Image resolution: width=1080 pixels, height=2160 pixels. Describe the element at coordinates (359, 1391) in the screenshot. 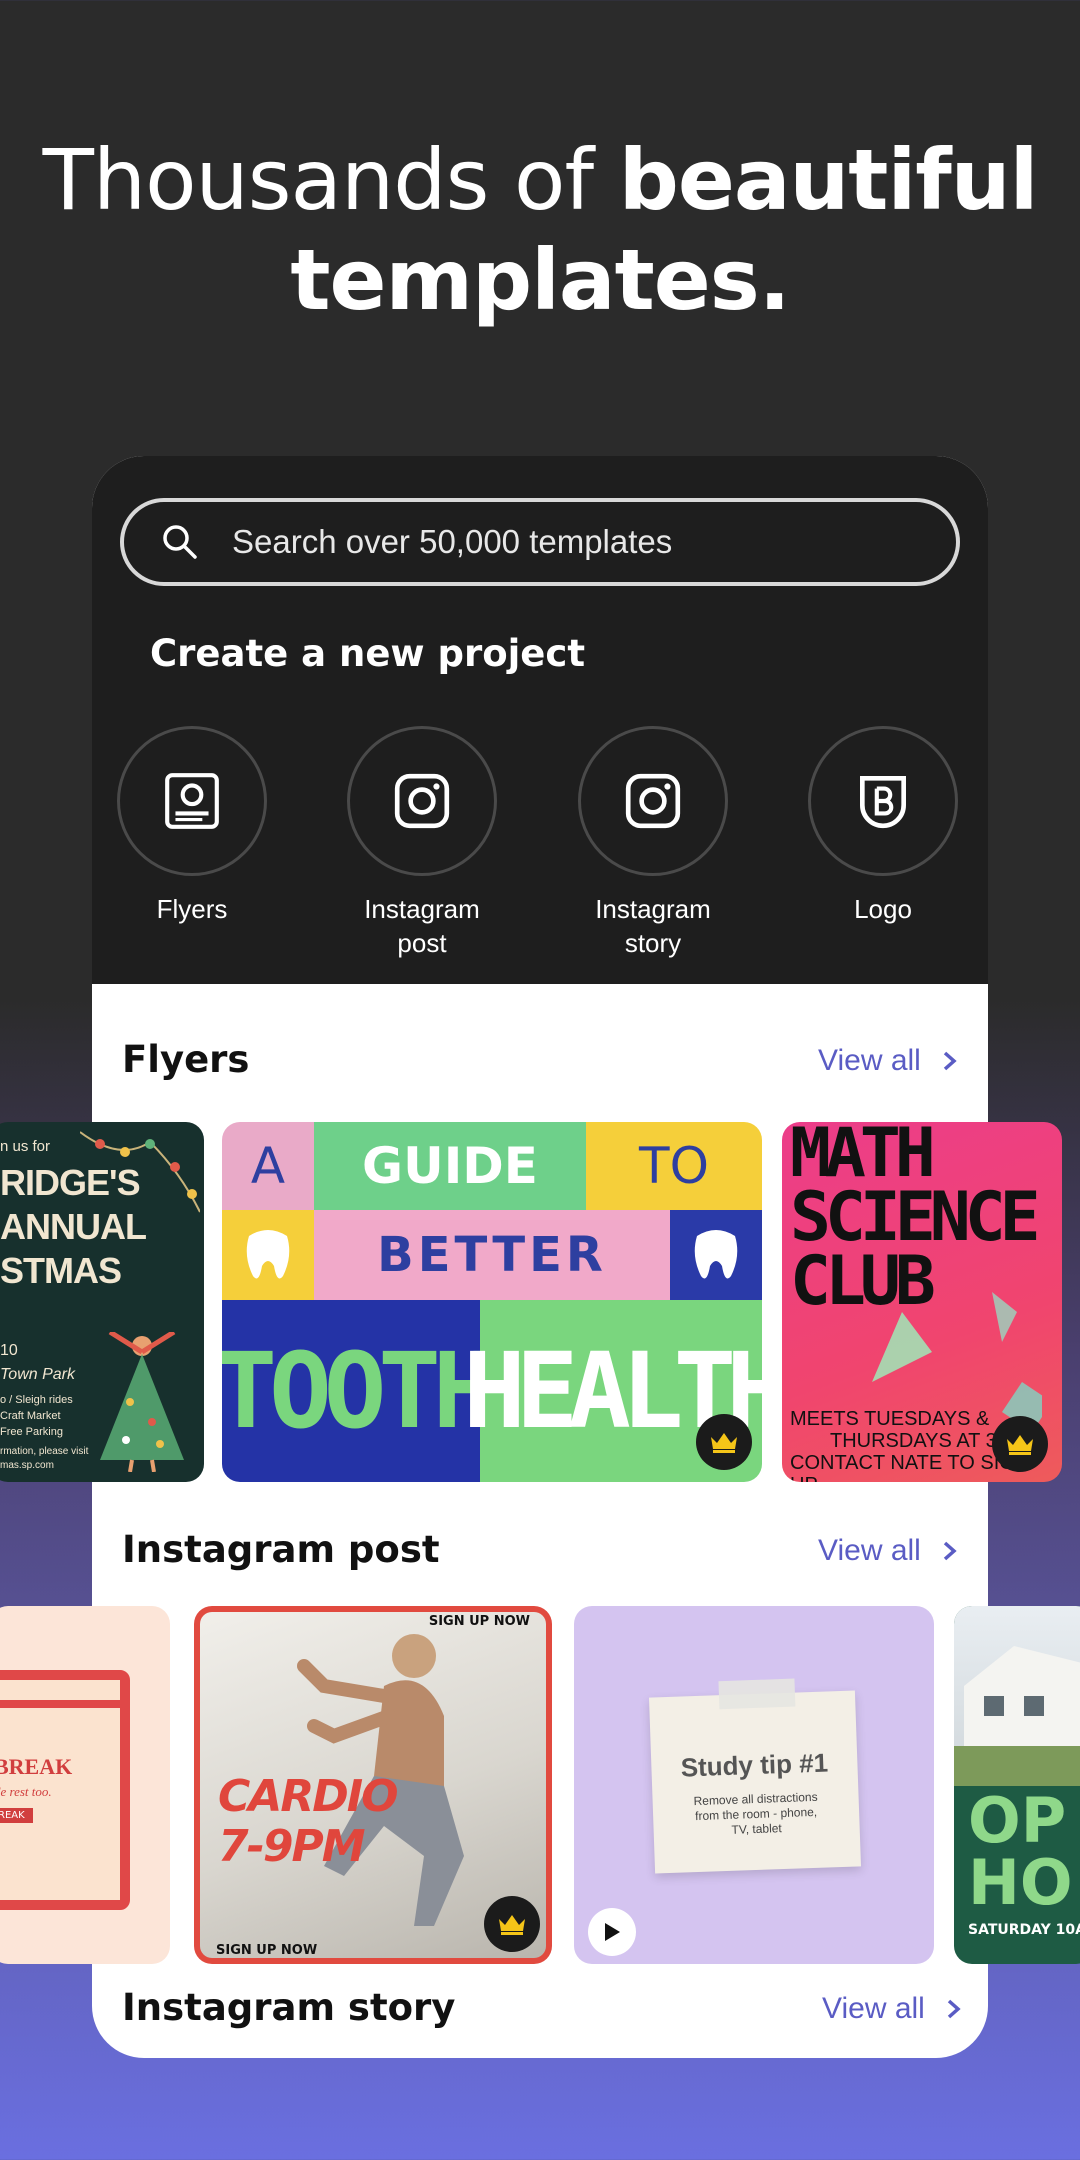

I see `flyer-text: TOOTH` at that location.